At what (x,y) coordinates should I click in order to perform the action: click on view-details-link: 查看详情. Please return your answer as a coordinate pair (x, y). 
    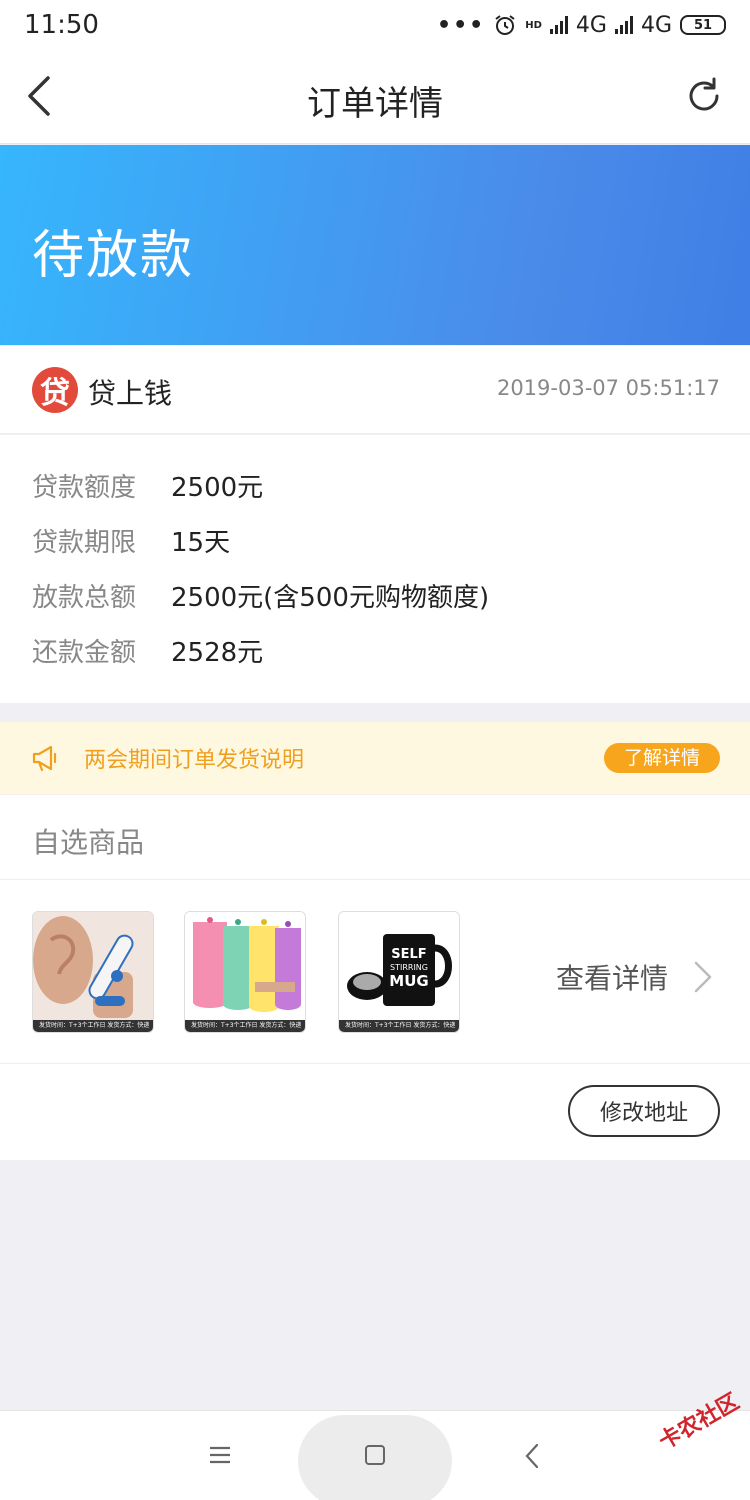
    Looking at the image, I should click on (634, 977).